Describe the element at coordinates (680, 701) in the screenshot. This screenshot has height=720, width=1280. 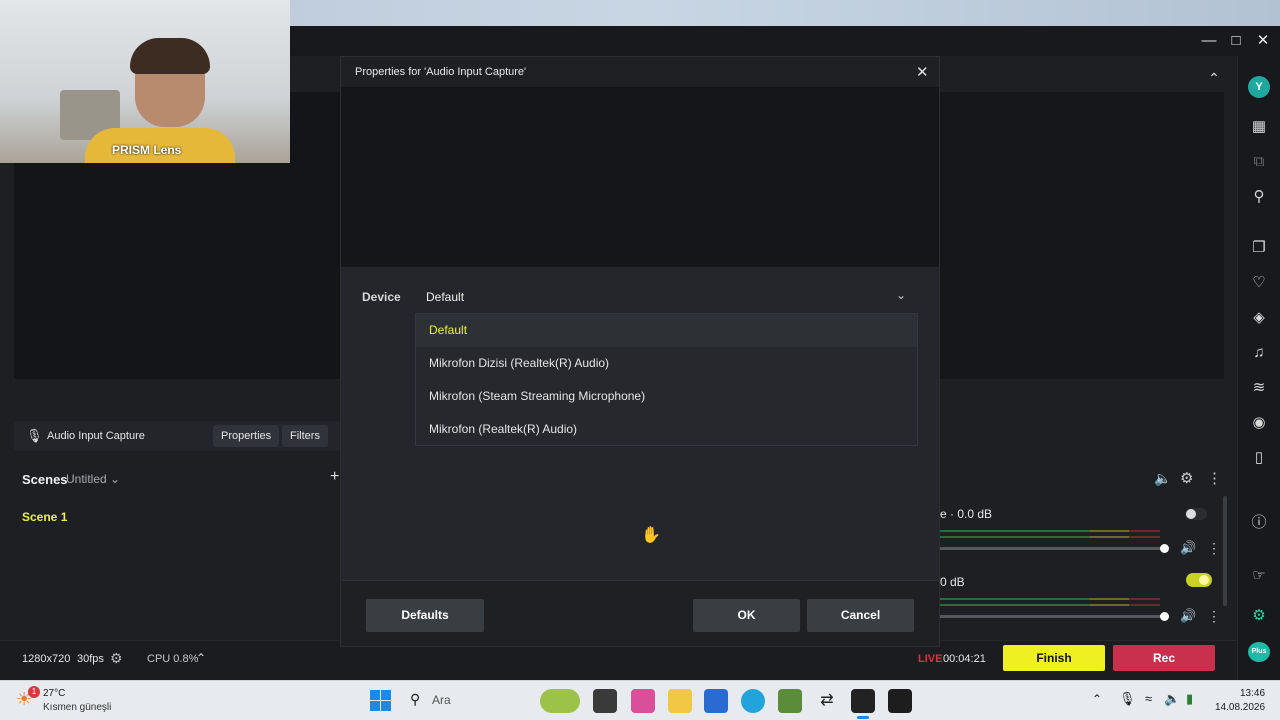
I see `file-explorer-icon` at that location.